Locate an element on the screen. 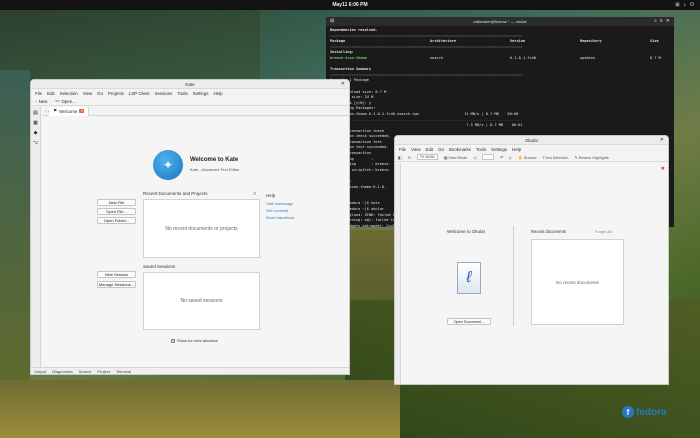 Image resolution: width=700 pixels, height=438 pixels. text-selection-label: Text Selection is located at coordinates (556, 157).